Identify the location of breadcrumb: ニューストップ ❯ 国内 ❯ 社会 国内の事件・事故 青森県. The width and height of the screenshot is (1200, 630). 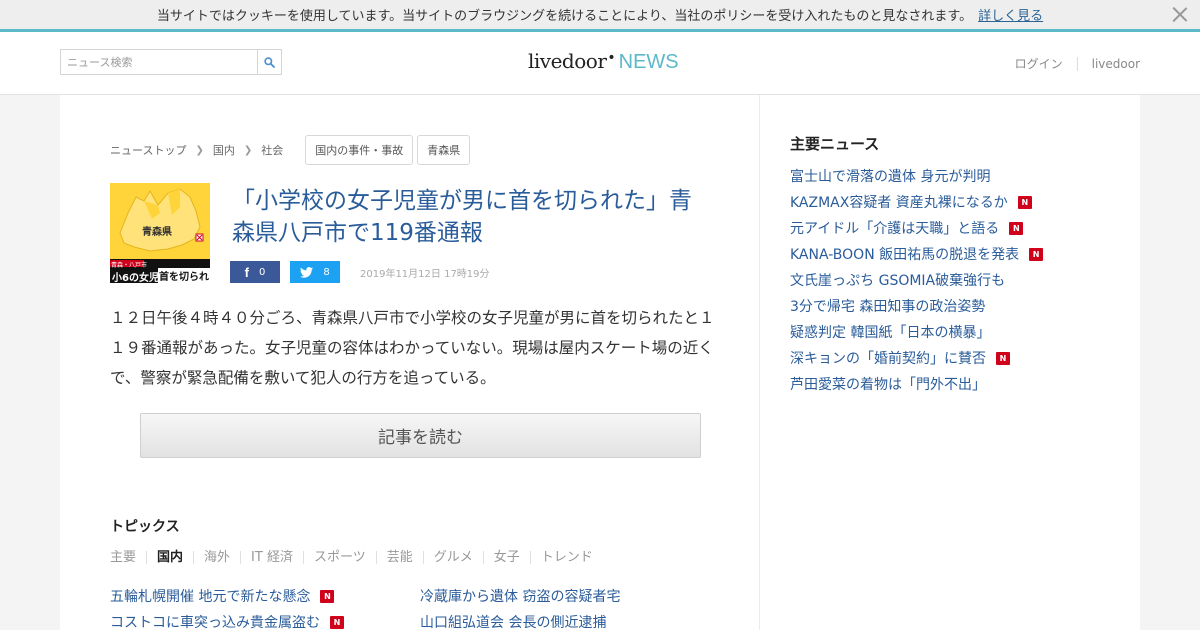
(290, 150).